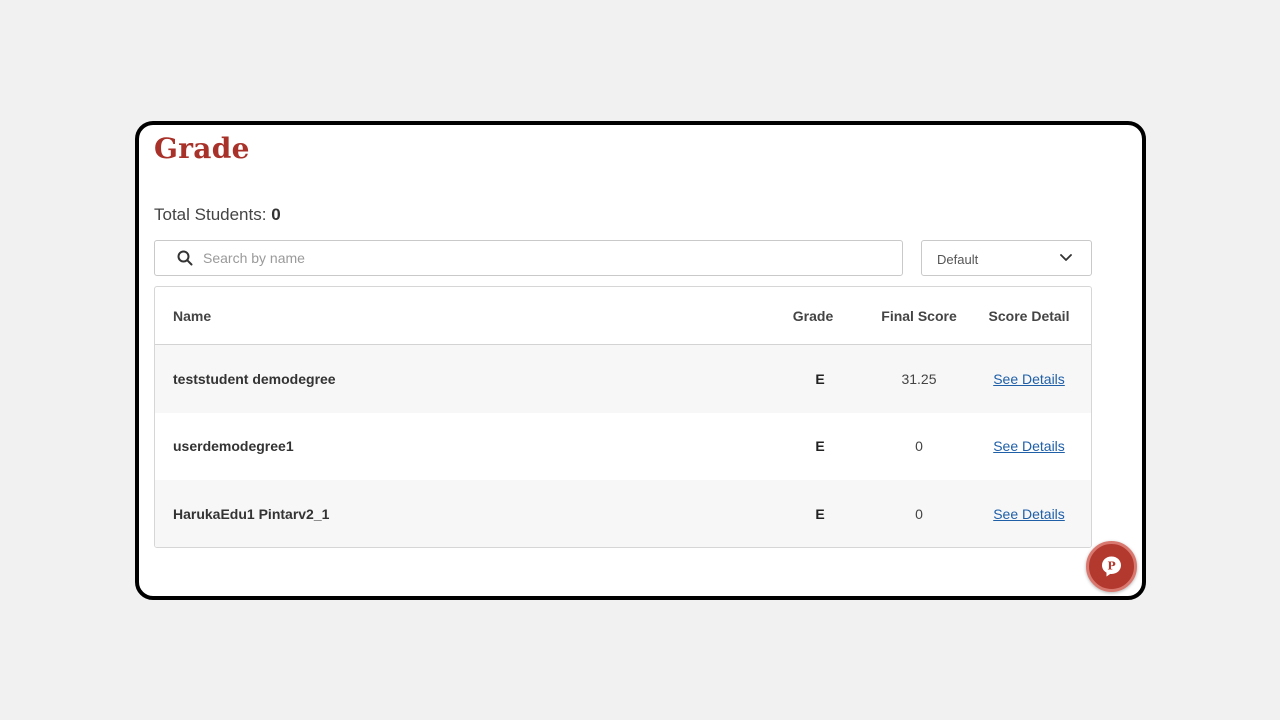 This screenshot has width=1280, height=720. I want to click on chevron-down-icon, so click(1066, 257).